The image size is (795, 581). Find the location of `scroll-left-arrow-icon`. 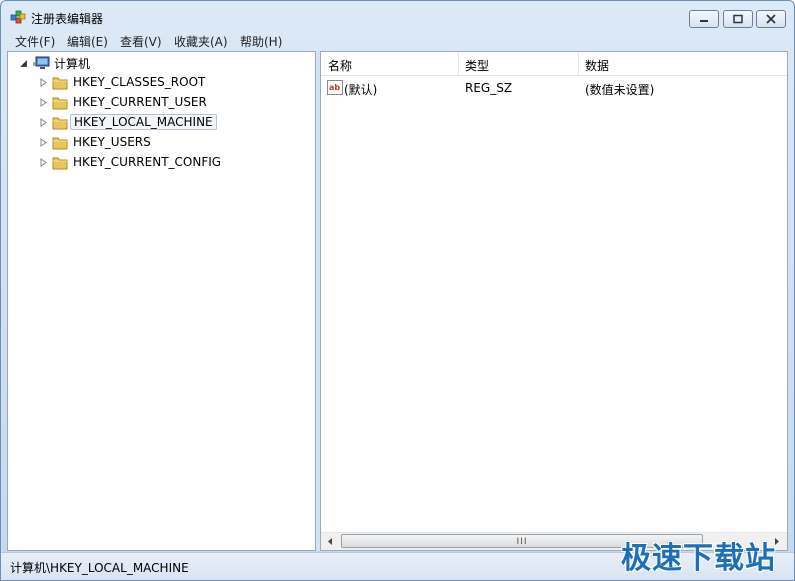

scroll-left-arrow-icon is located at coordinates (330, 541).